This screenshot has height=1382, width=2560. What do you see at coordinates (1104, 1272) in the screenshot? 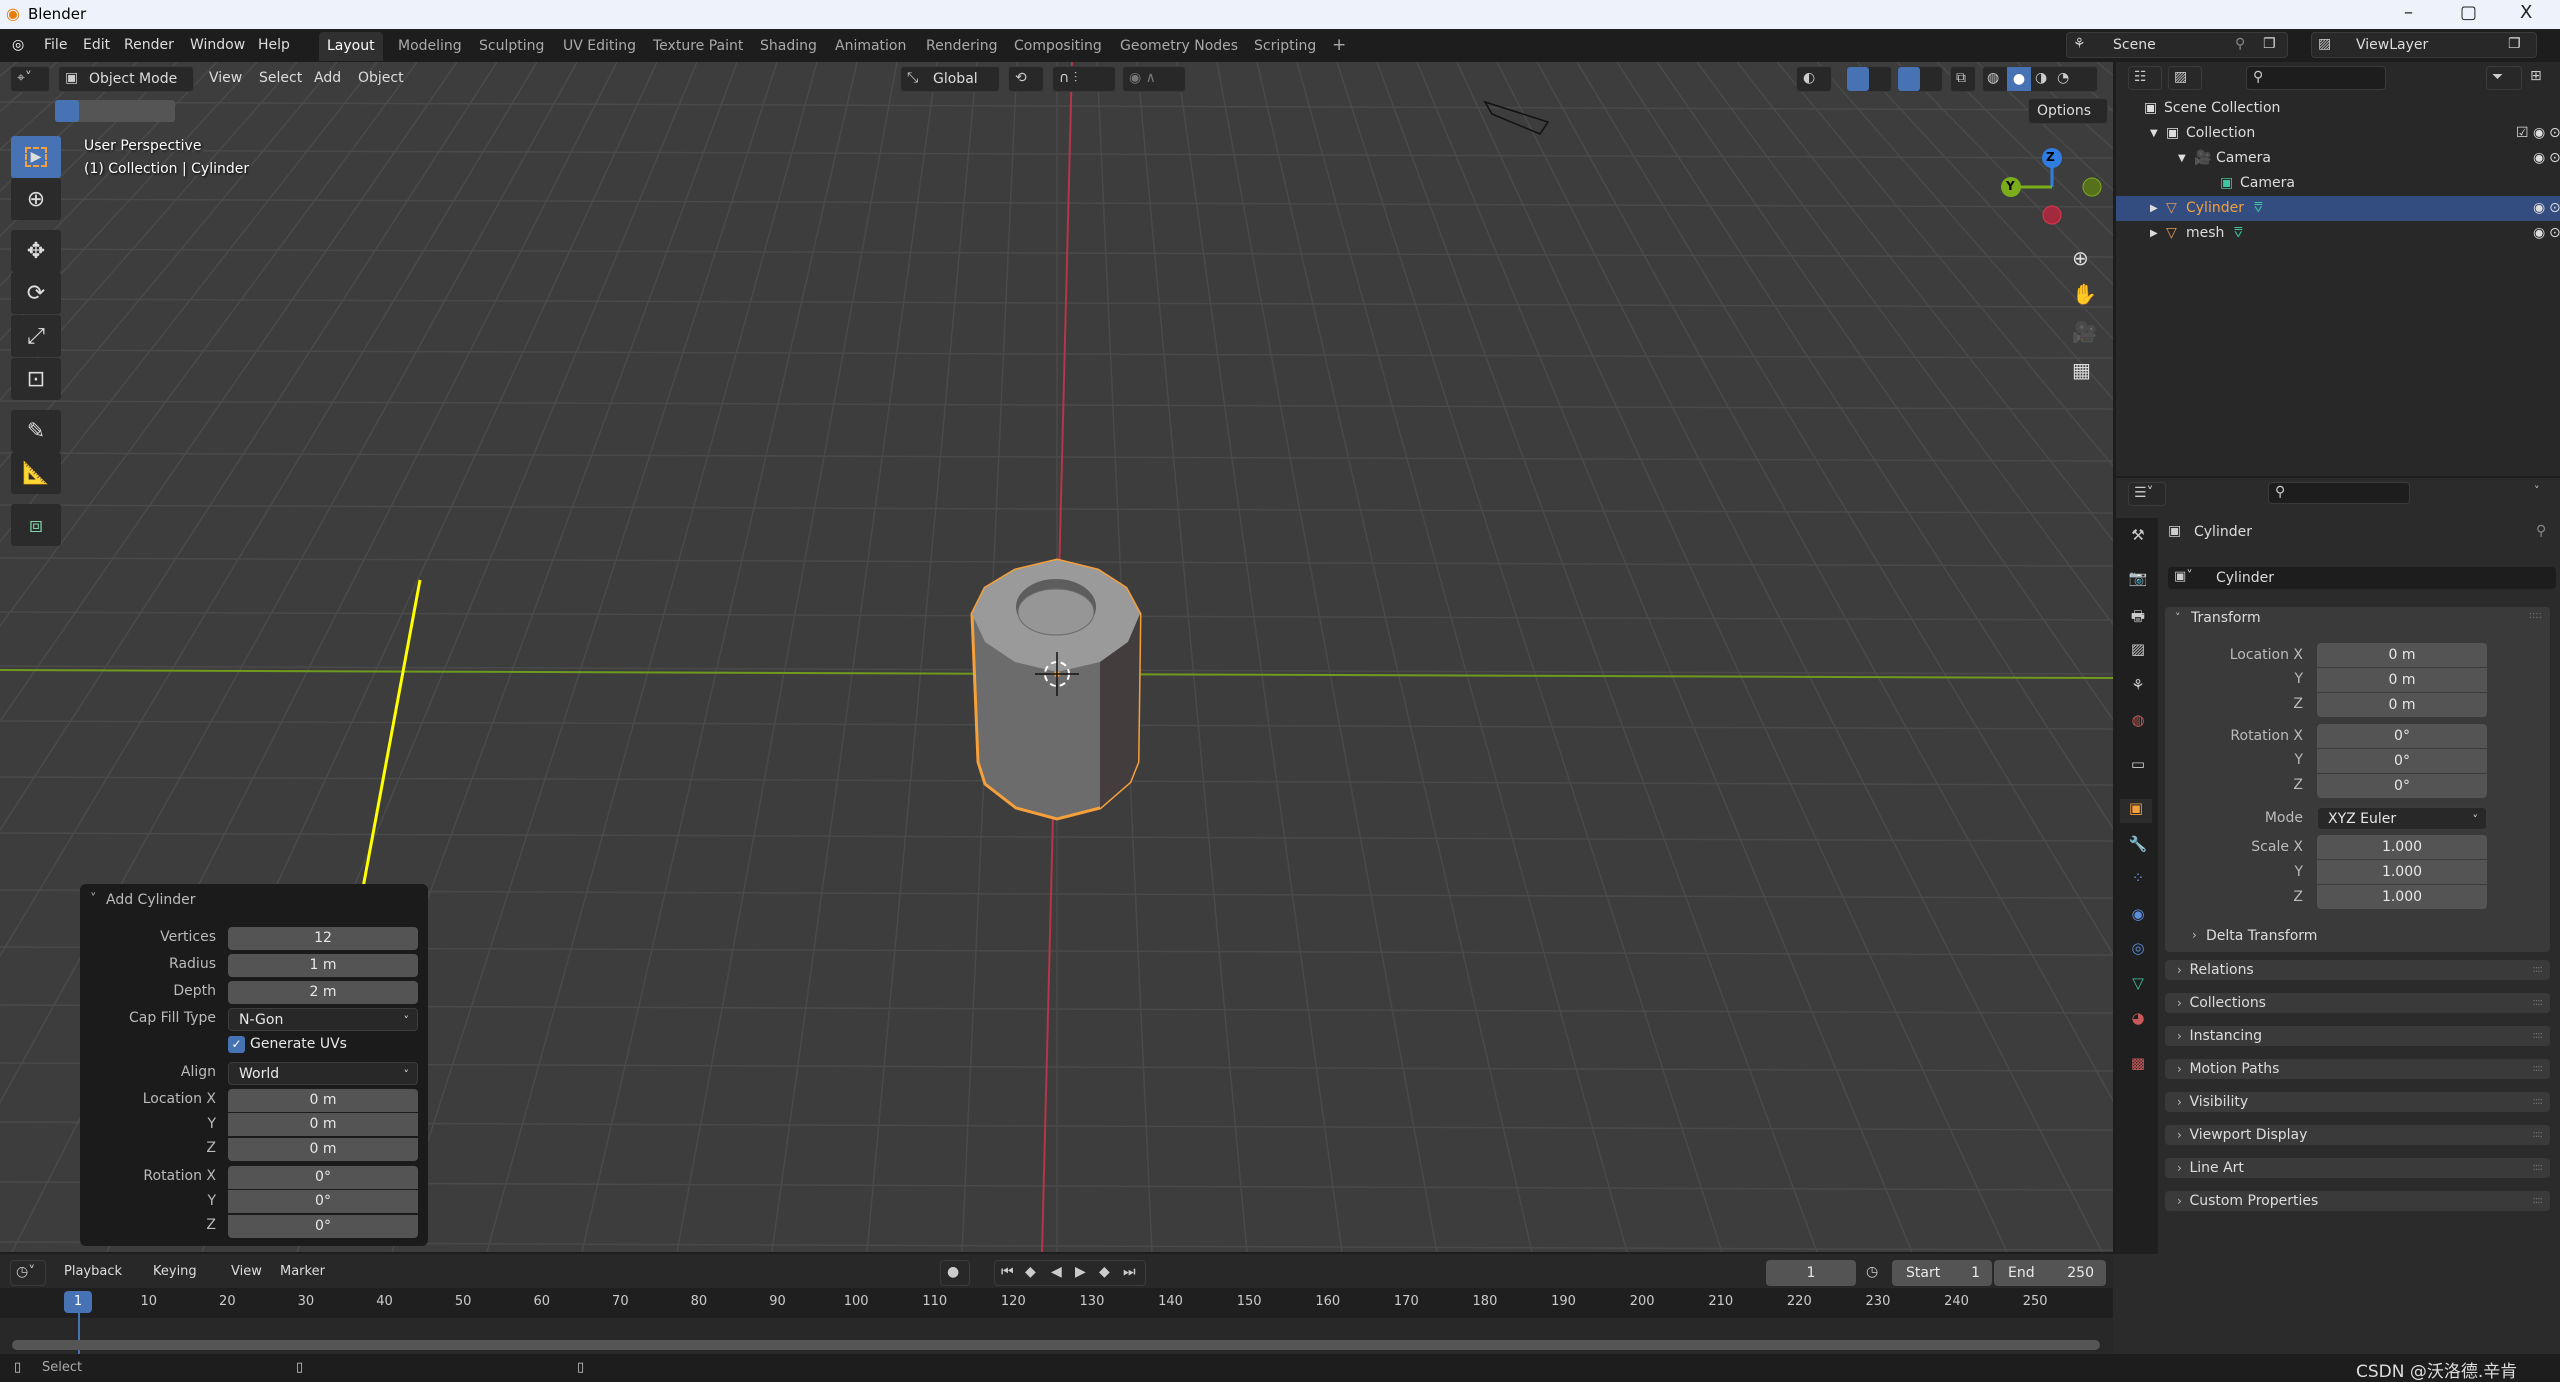
I see `next-keyframe-icon: ◆` at bounding box center [1104, 1272].